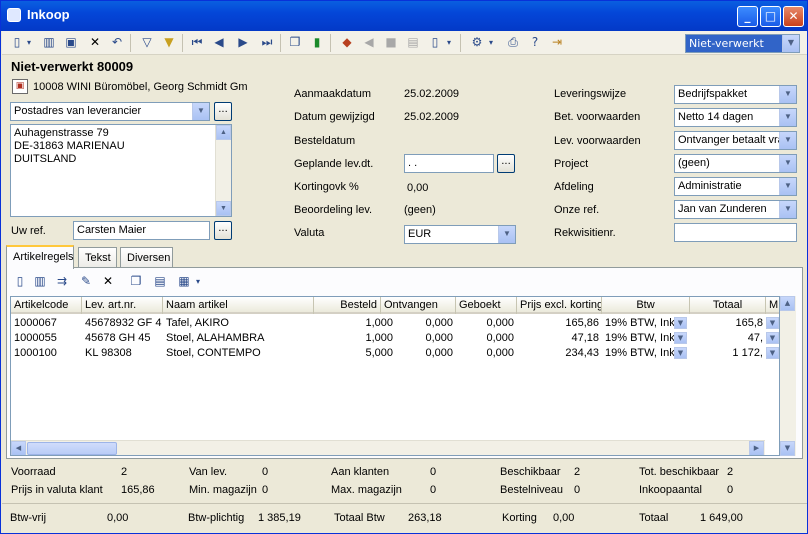 The width and height of the screenshot is (808, 534). I want to click on new-dropdown-icon: ▾, so click(29, 42).